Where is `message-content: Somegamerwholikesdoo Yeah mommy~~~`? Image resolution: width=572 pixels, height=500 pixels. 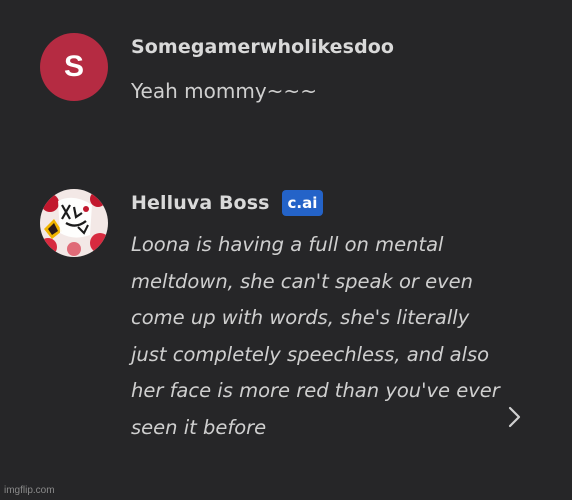
message-content: Somegamerwholikesdoo Yeah mommy~~~ is located at coordinates (262, 69).